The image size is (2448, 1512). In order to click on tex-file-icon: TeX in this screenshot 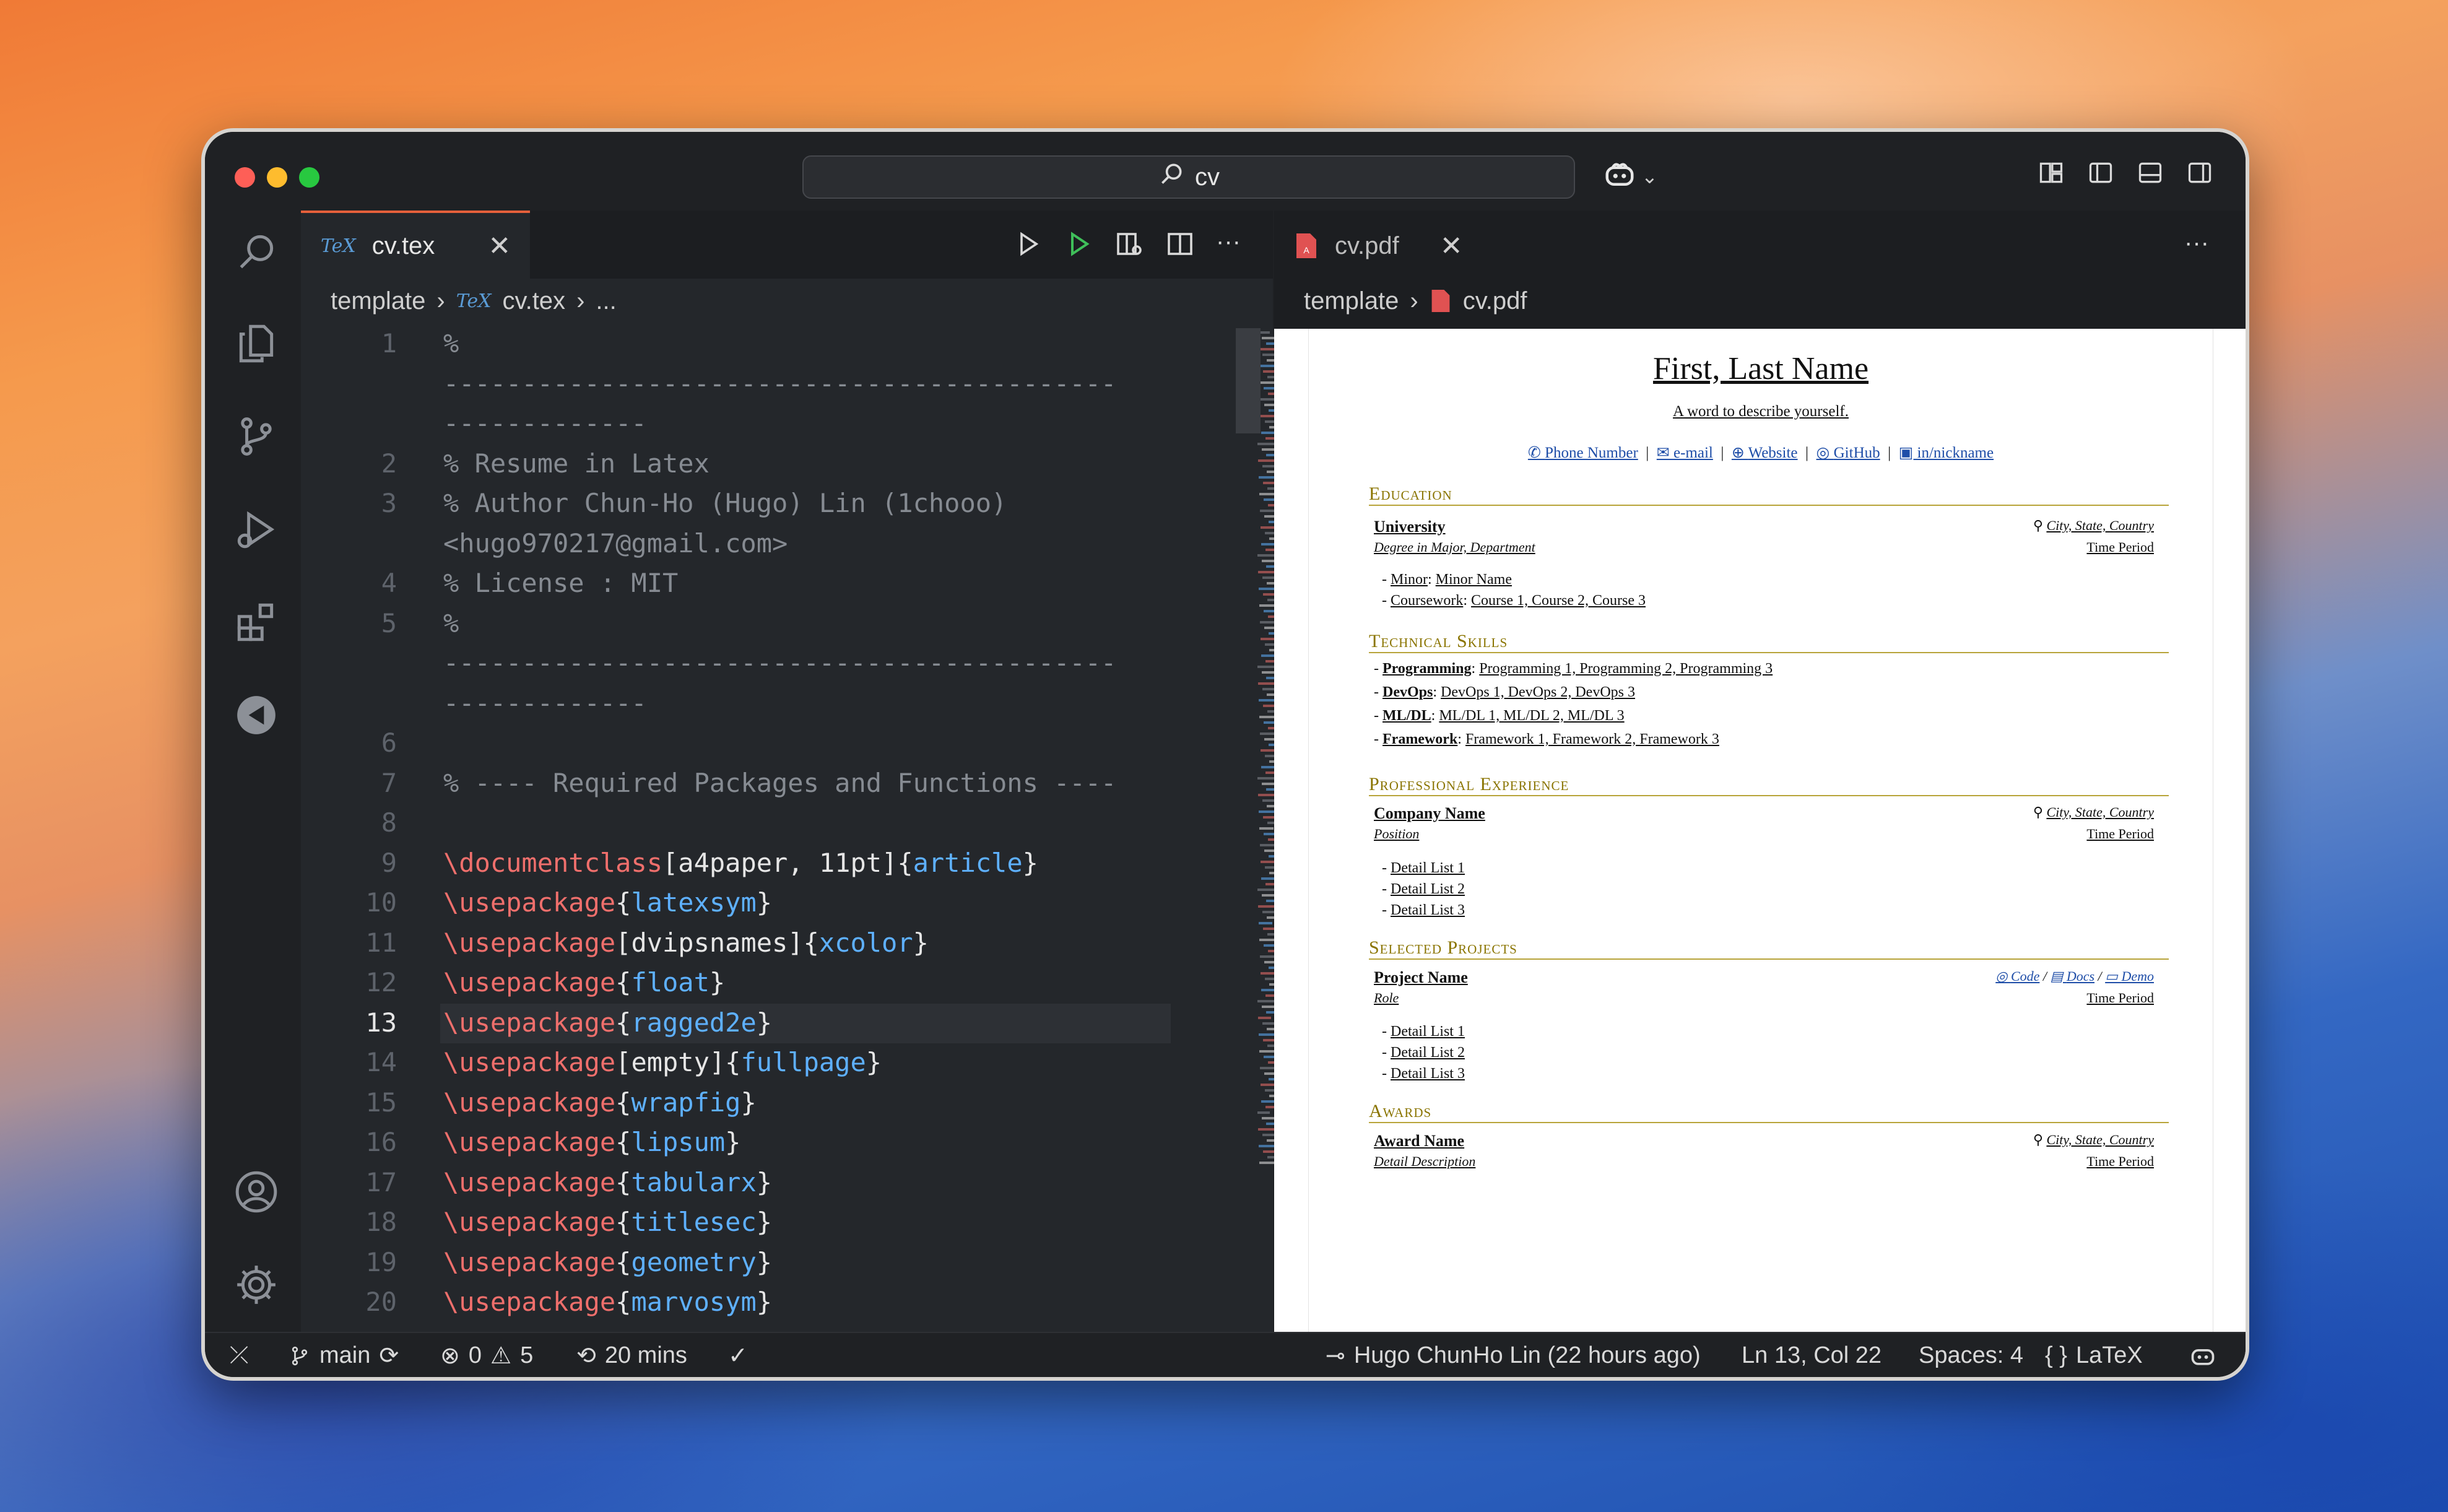, I will do `click(338, 246)`.